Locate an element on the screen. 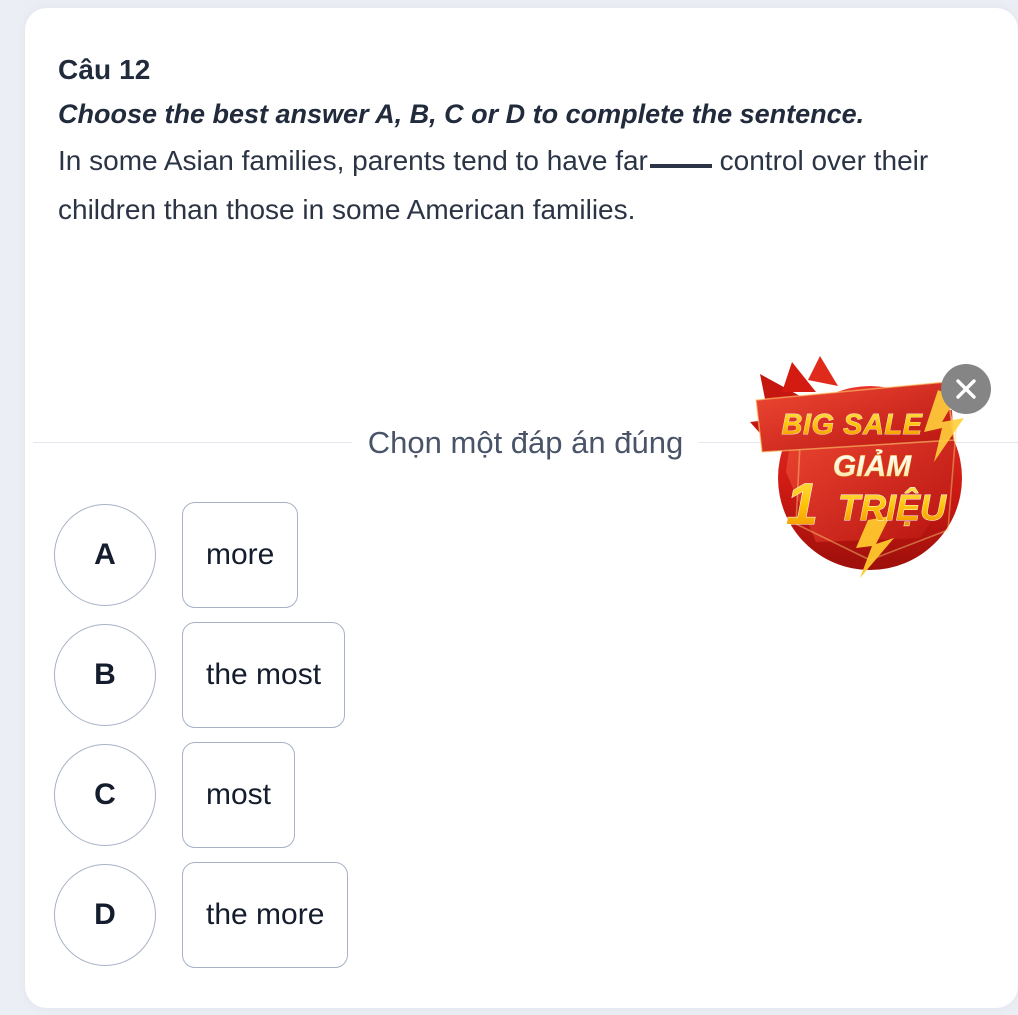  option-text-c: most is located at coordinates (239, 795).